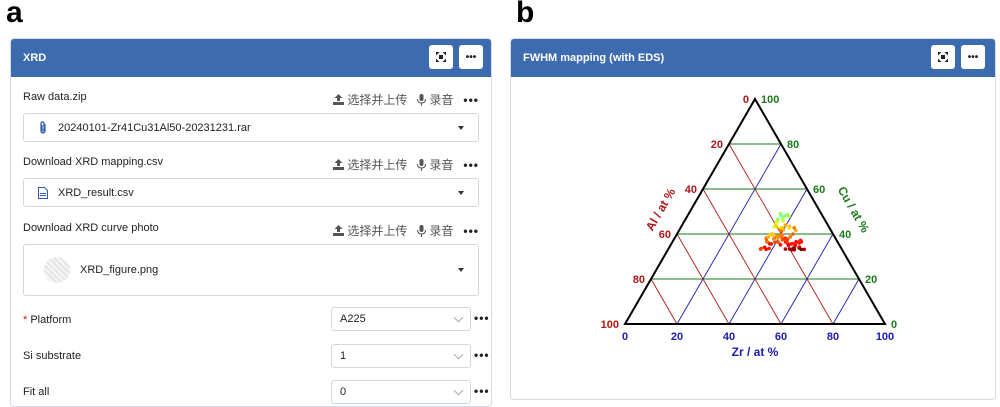  What do you see at coordinates (119, 270) in the screenshot?
I see `file-value: XRD_figure.png` at bounding box center [119, 270].